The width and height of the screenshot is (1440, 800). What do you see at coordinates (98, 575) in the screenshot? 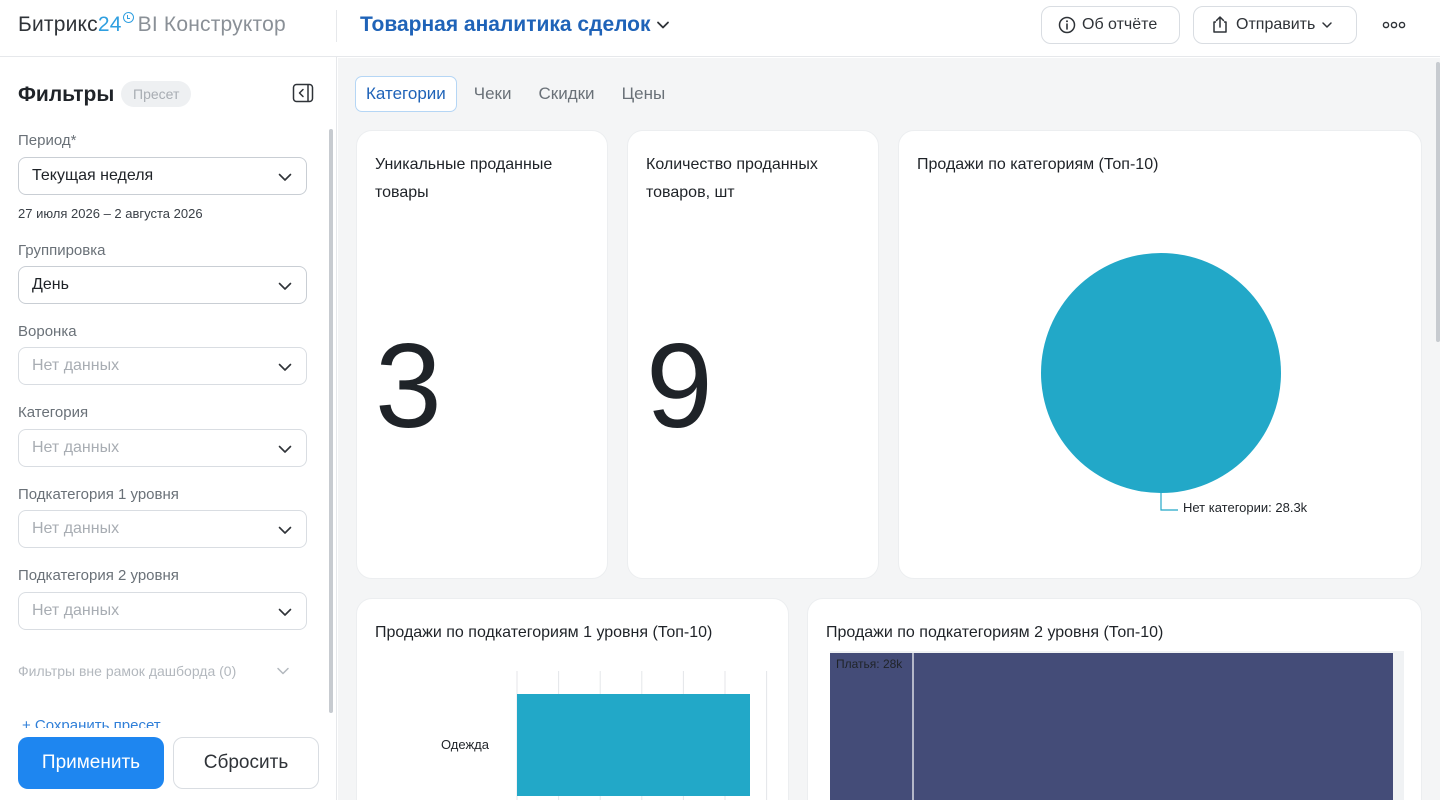
I see `subcategory2-label: Подкатегория 2 уровня` at bounding box center [98, 575].